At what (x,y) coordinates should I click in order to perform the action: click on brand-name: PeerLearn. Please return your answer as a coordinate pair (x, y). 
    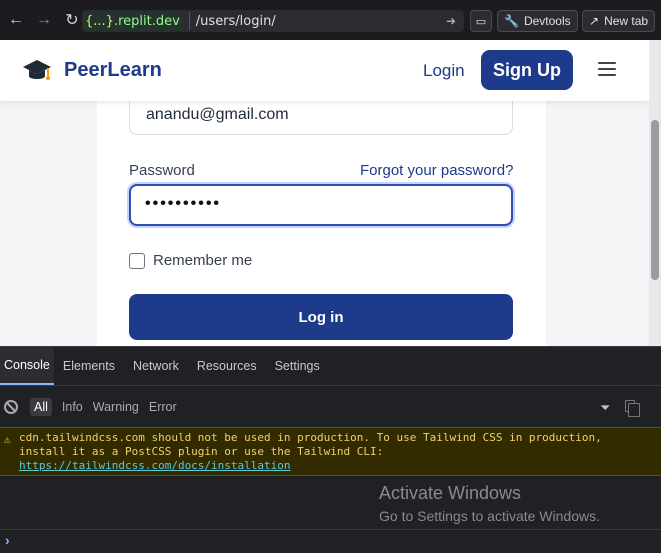
    Looking at the image, I should click on (113, 70).